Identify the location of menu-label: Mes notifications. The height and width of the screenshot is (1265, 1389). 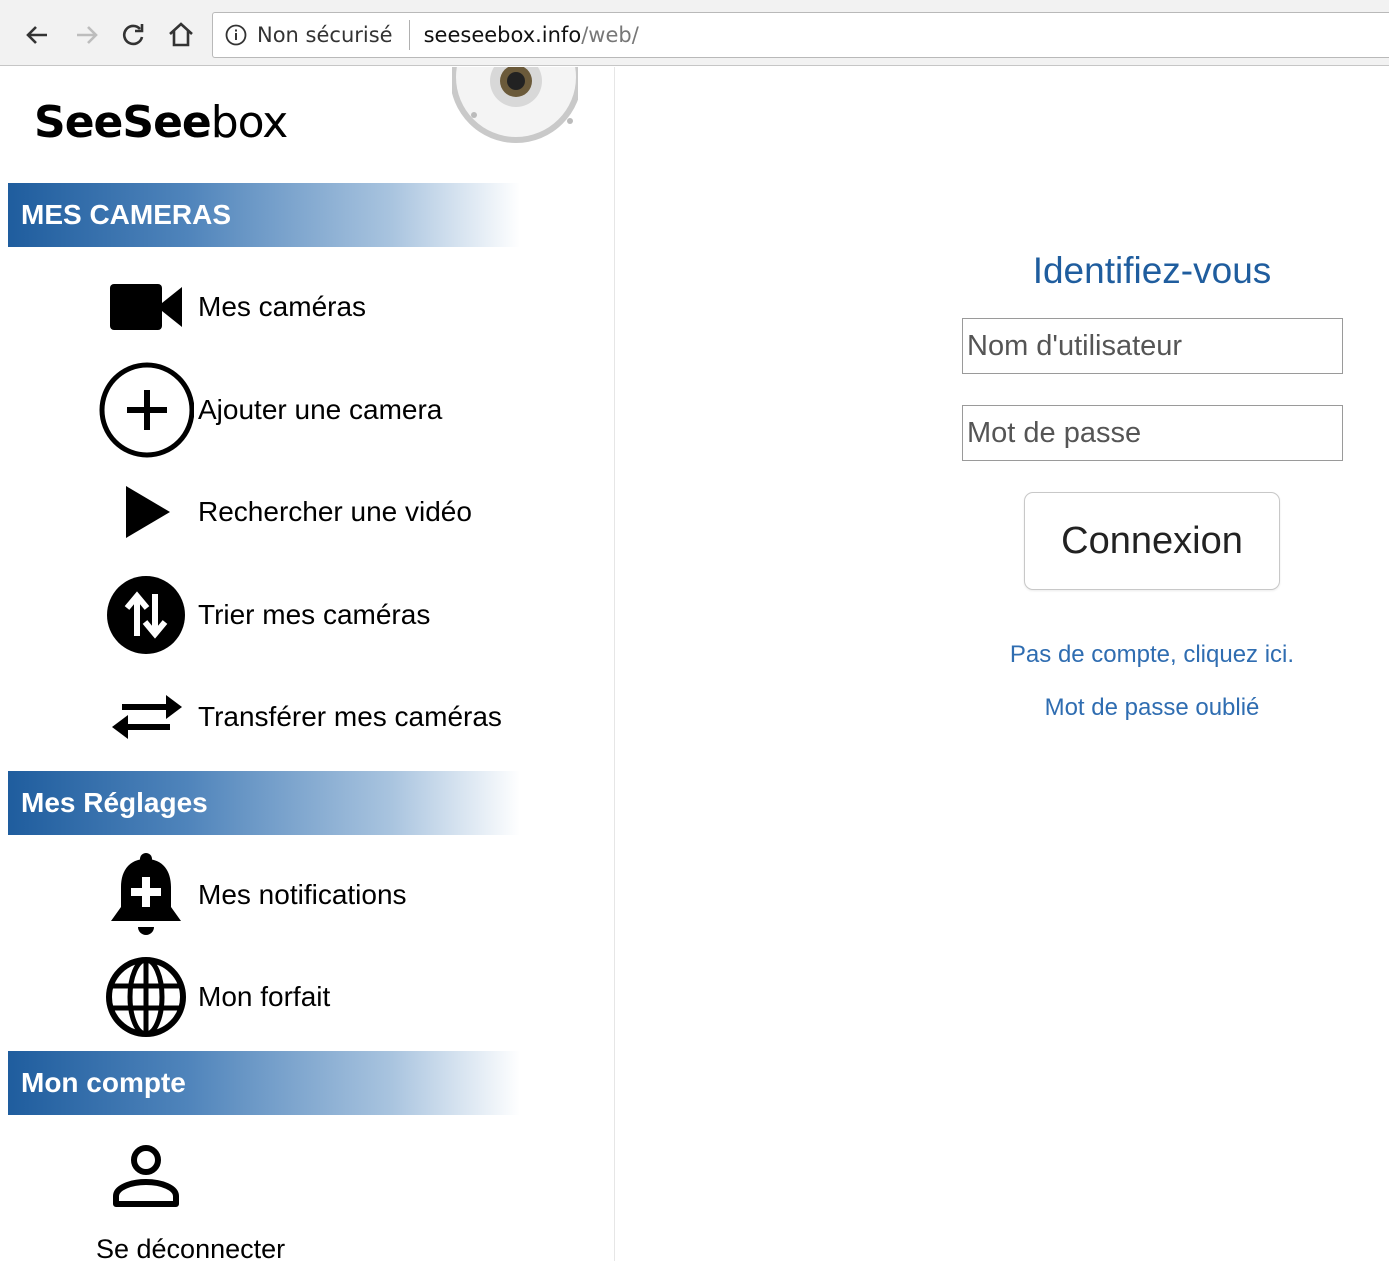
(302, 894).